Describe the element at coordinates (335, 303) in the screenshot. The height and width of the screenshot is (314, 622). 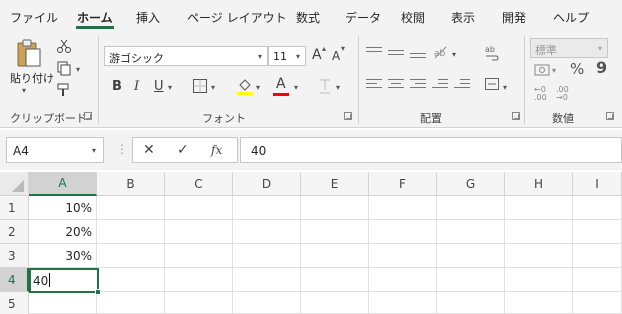
I see `cell-e5` at that location.